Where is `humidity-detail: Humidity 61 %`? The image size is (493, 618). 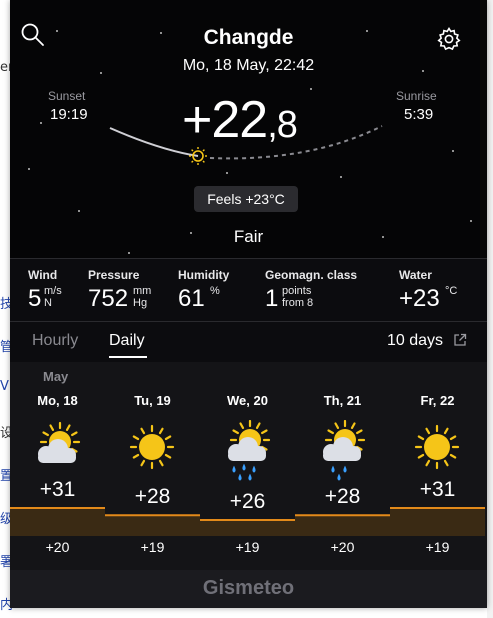 humidity-detail: Humidity 61 % is located at coordinates (204, 290).